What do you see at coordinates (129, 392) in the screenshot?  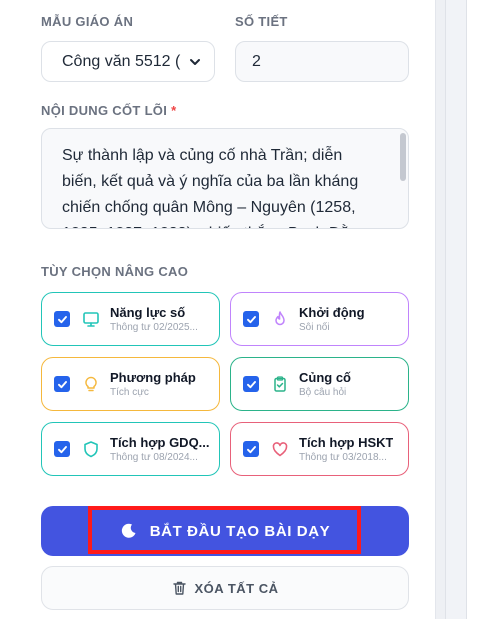 I see `option-subtitle: Tích cực` at bounding box center [129, 392].